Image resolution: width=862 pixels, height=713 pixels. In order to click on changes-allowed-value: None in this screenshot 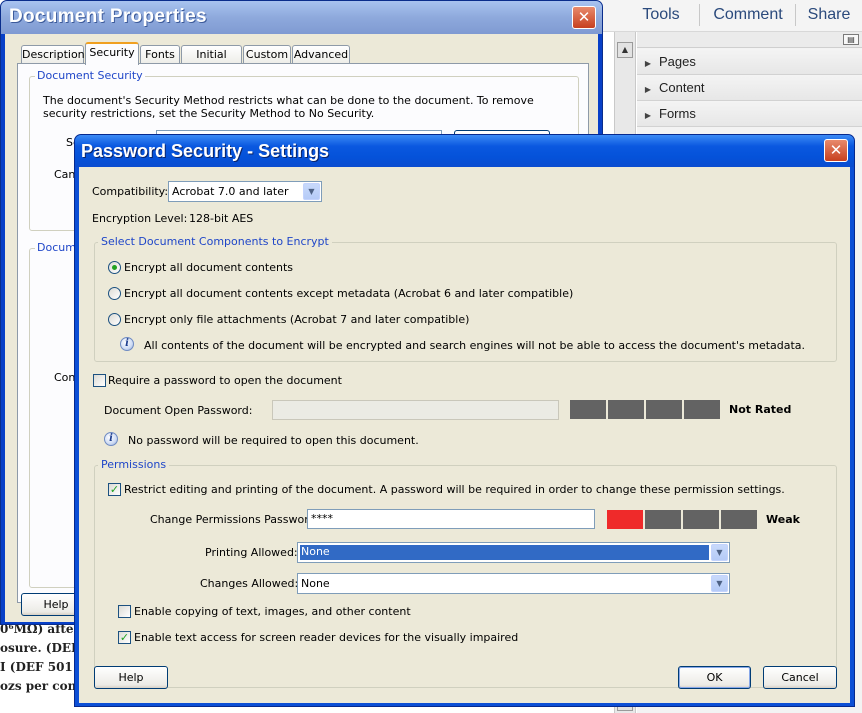, I will do `click(315, 583)`.